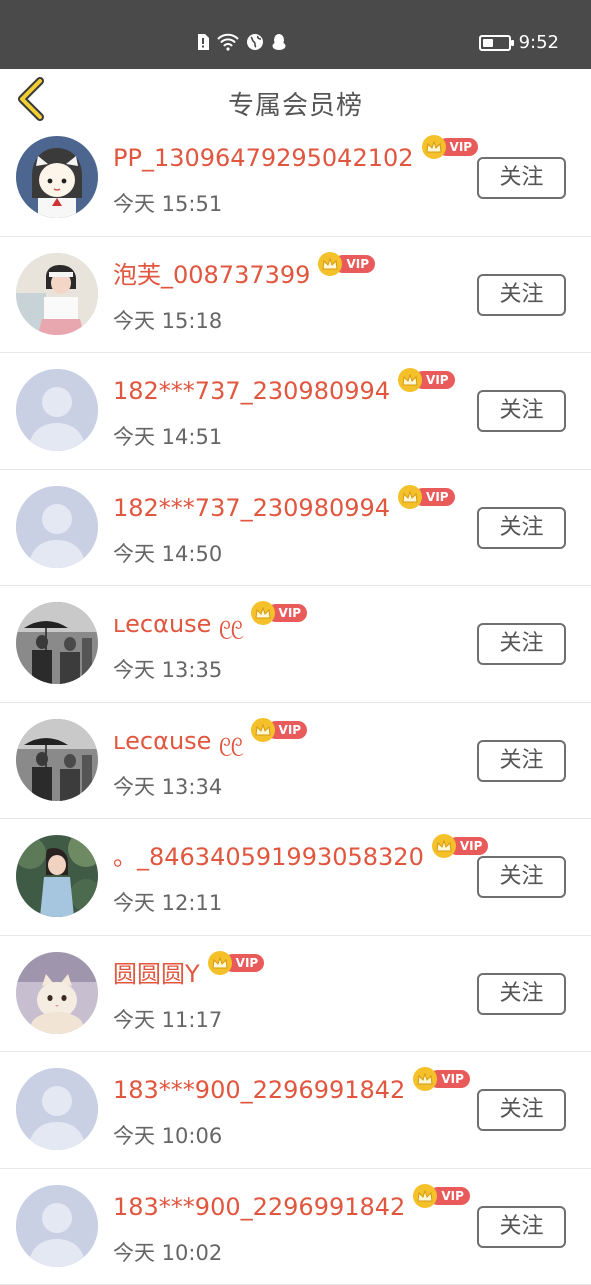 This screenshot has width=591, height=1285. What do you see at coordinates (167, 1019) in the screenshot?
I see `join-time: 今天 11:17` at bounding box center [167, 1019].